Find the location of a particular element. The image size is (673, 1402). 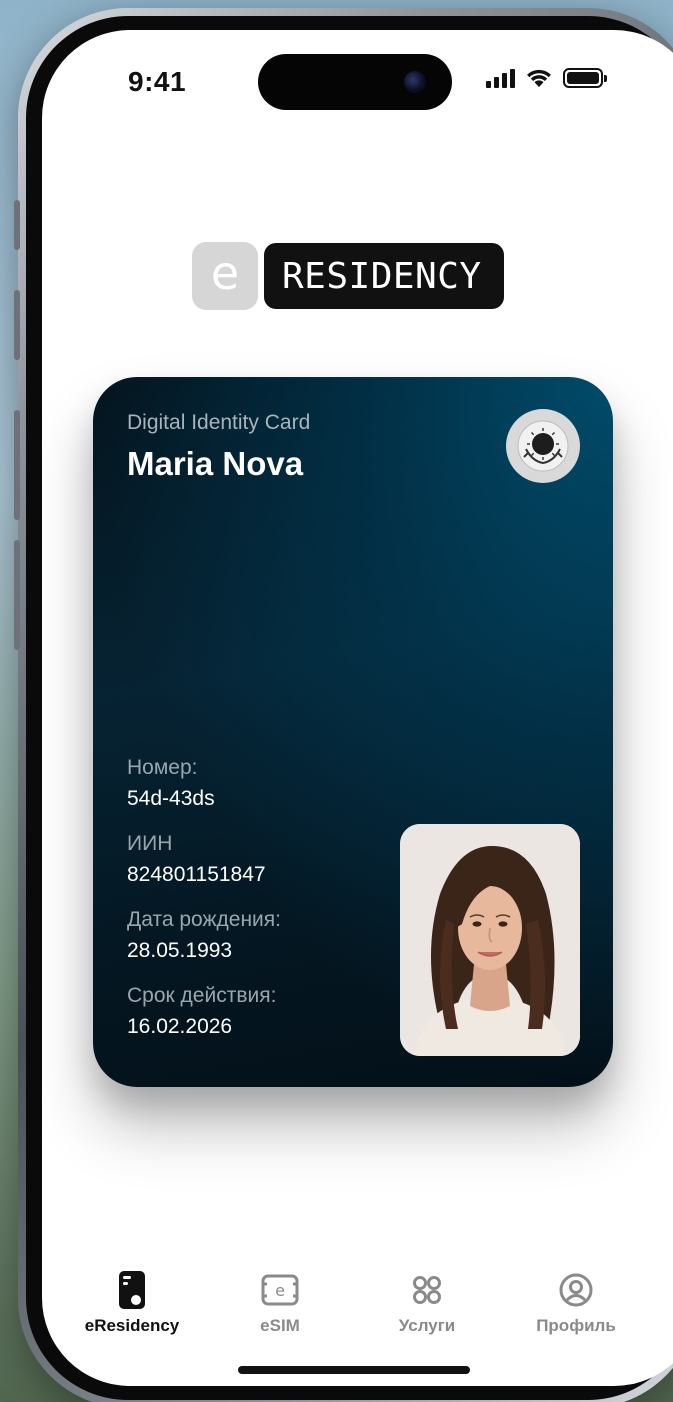

status-icons is located at coordinates (546, 78).